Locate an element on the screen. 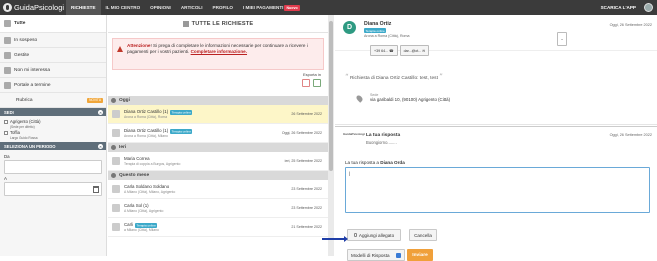  nav-richieste: RICHIESTE is located at coordinates (83, 7).